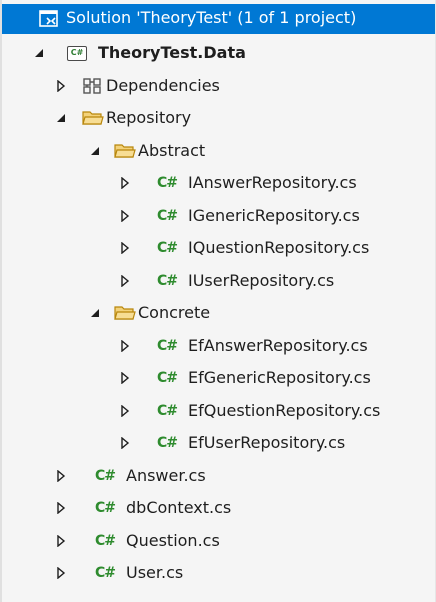 The width and height of the screenshot is (436, 602). I want to click on file-label: IGenericRepository.cs, so click(274, 215).